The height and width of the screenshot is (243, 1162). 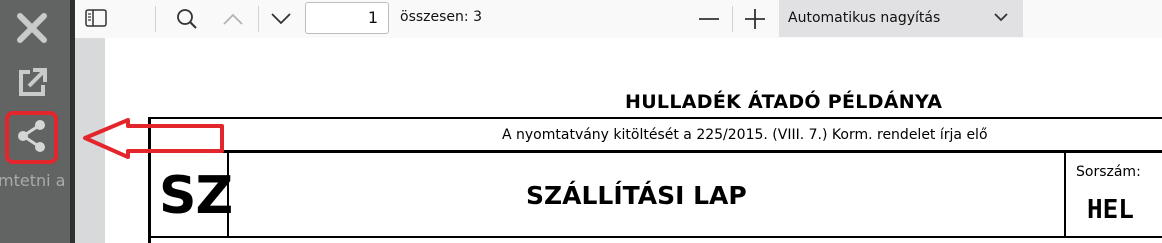 I want to click on chevron-down-icon, so click(x=1001, y=17).